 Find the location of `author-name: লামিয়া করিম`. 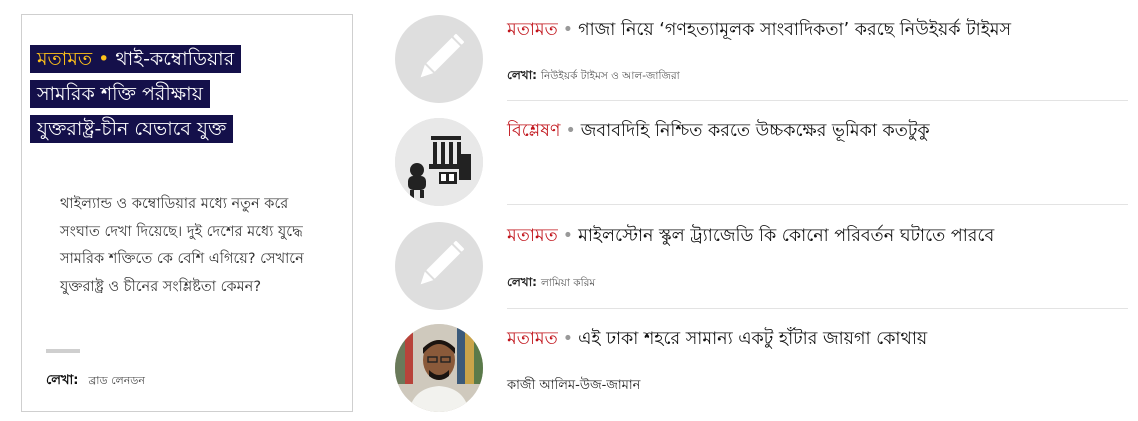

author-name: লামিয়া করিম is located at coordinates (568, 283).